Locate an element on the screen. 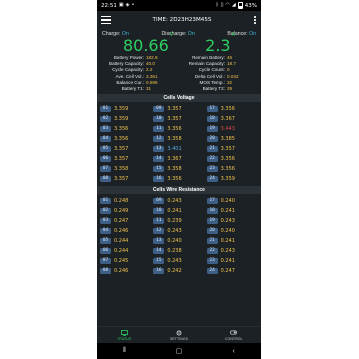 The width and height of the screenshot is (359, 359). cell-number-badge: 14 is located at coordinates (159, 159).